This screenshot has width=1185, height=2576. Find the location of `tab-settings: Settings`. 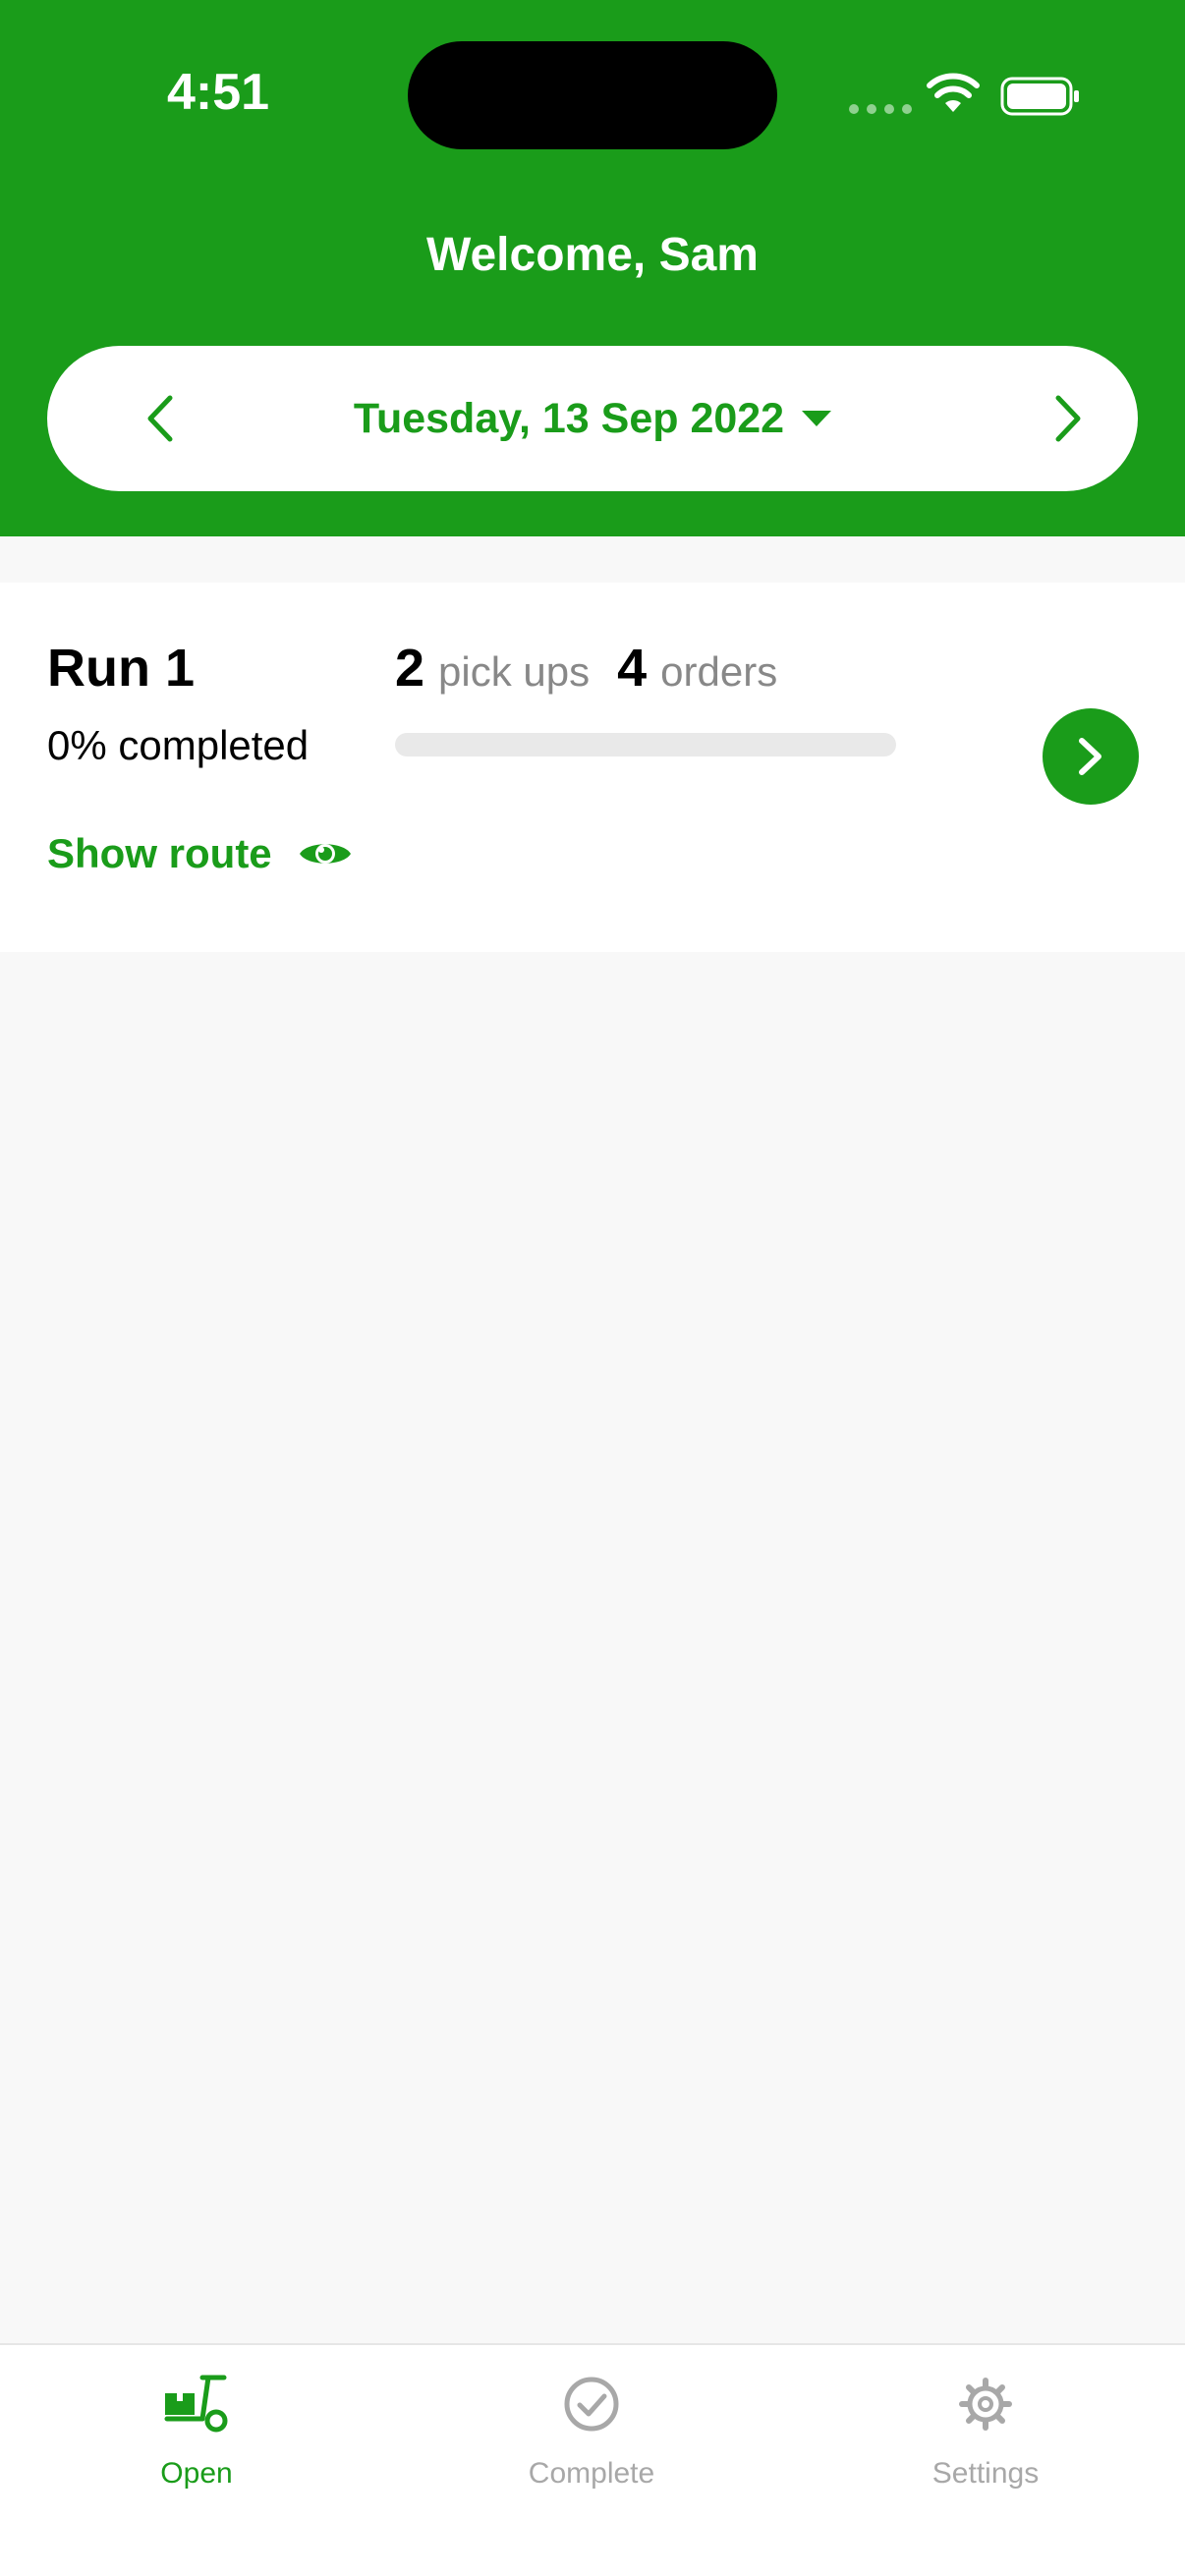

tab-settings: Settings is located at coordinates (986, 2429).